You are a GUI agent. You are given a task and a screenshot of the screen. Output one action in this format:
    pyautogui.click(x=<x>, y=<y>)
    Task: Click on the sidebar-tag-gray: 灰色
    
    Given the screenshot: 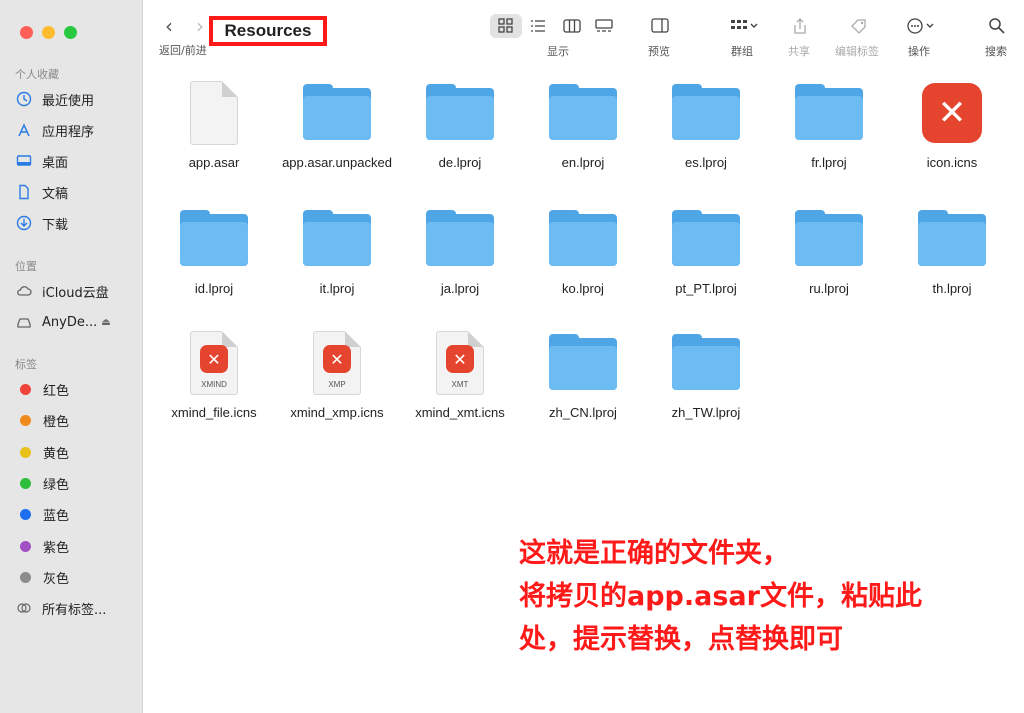 What is the action you would take?
    pyautogui.click(x=77, y=577)
    